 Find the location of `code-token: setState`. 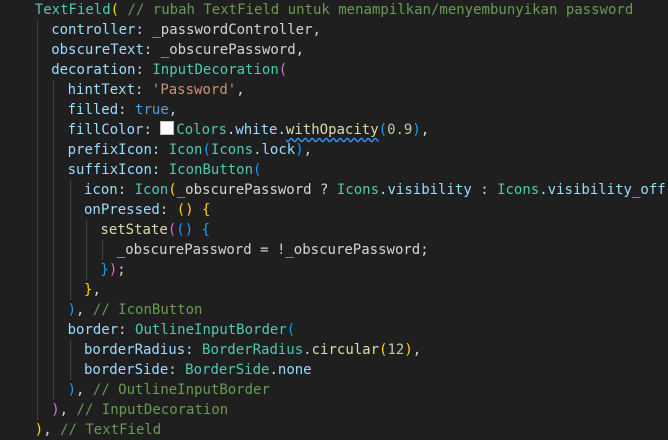

code-token: setState is located at coordinates (134, 230).